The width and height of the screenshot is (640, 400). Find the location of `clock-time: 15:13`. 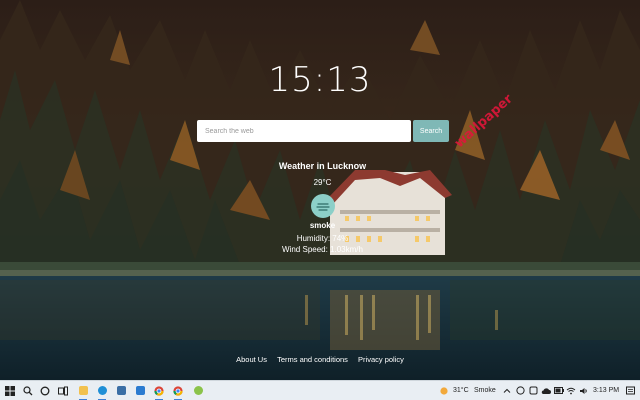

clock-time: 15:13 is located at coordinates (320, 80).